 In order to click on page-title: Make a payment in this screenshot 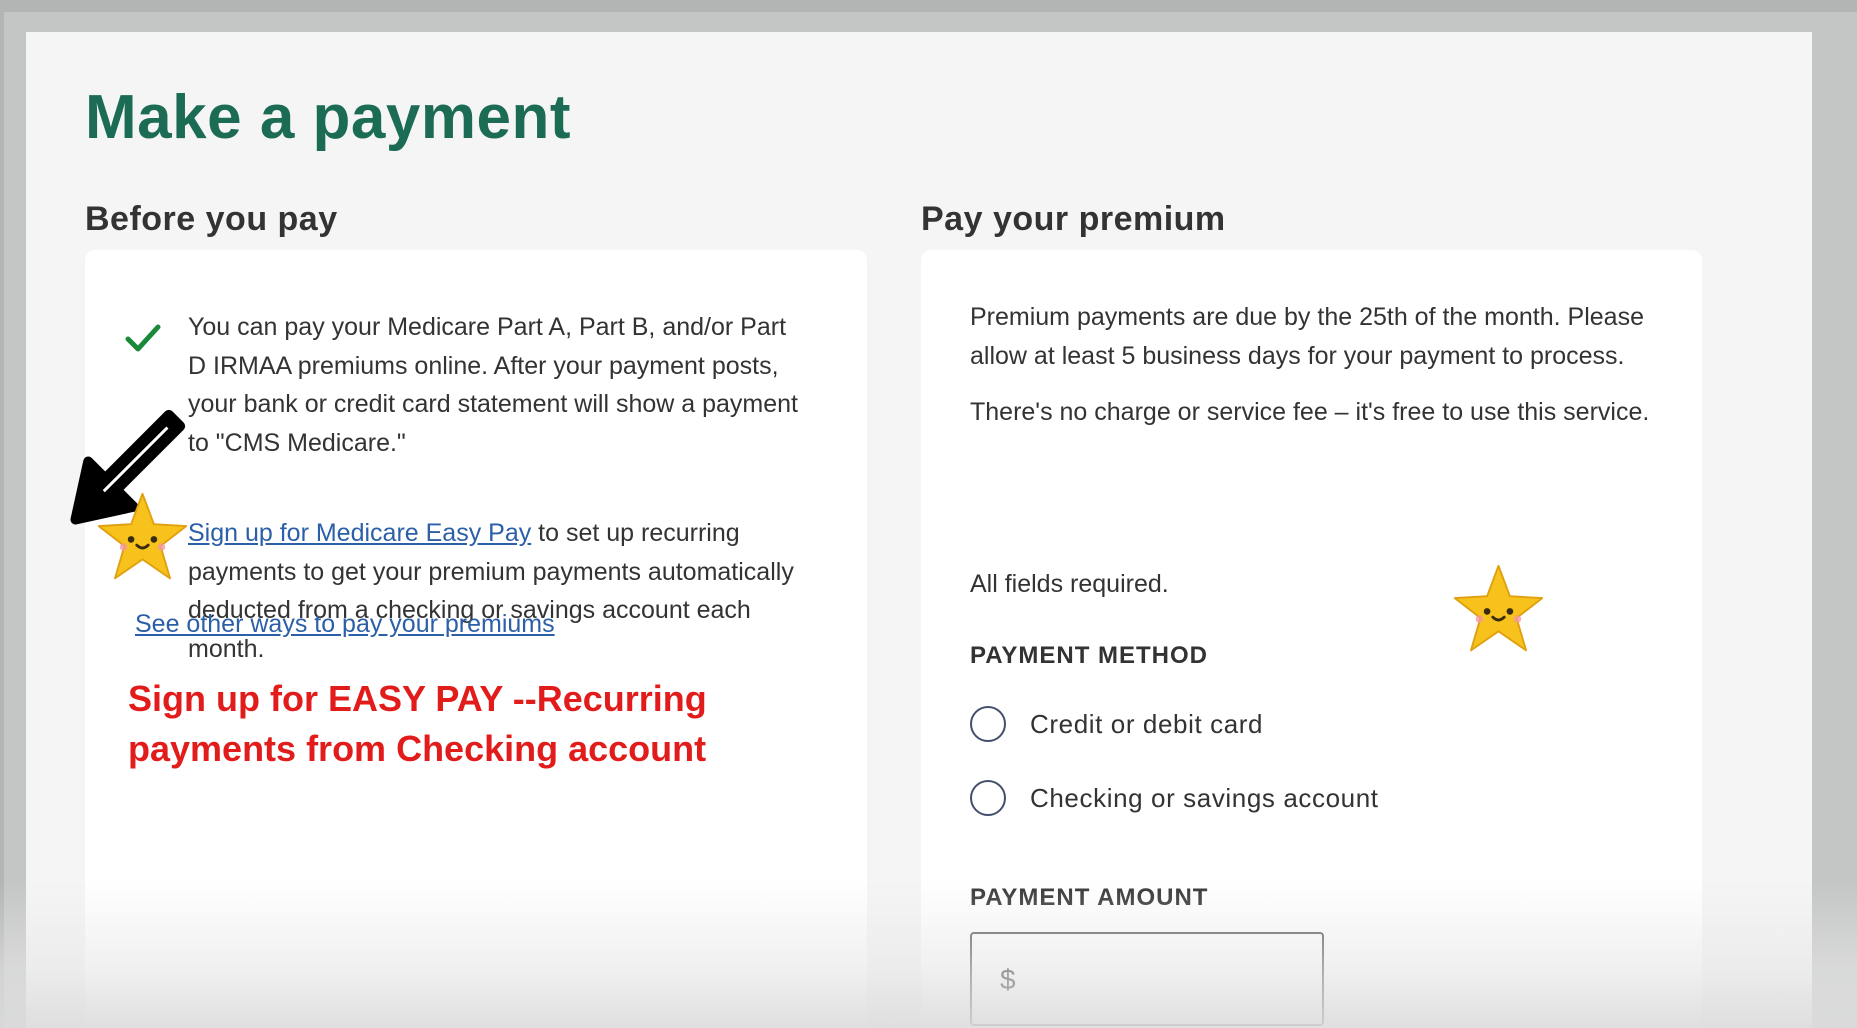, I will do `click(328, 117)`.